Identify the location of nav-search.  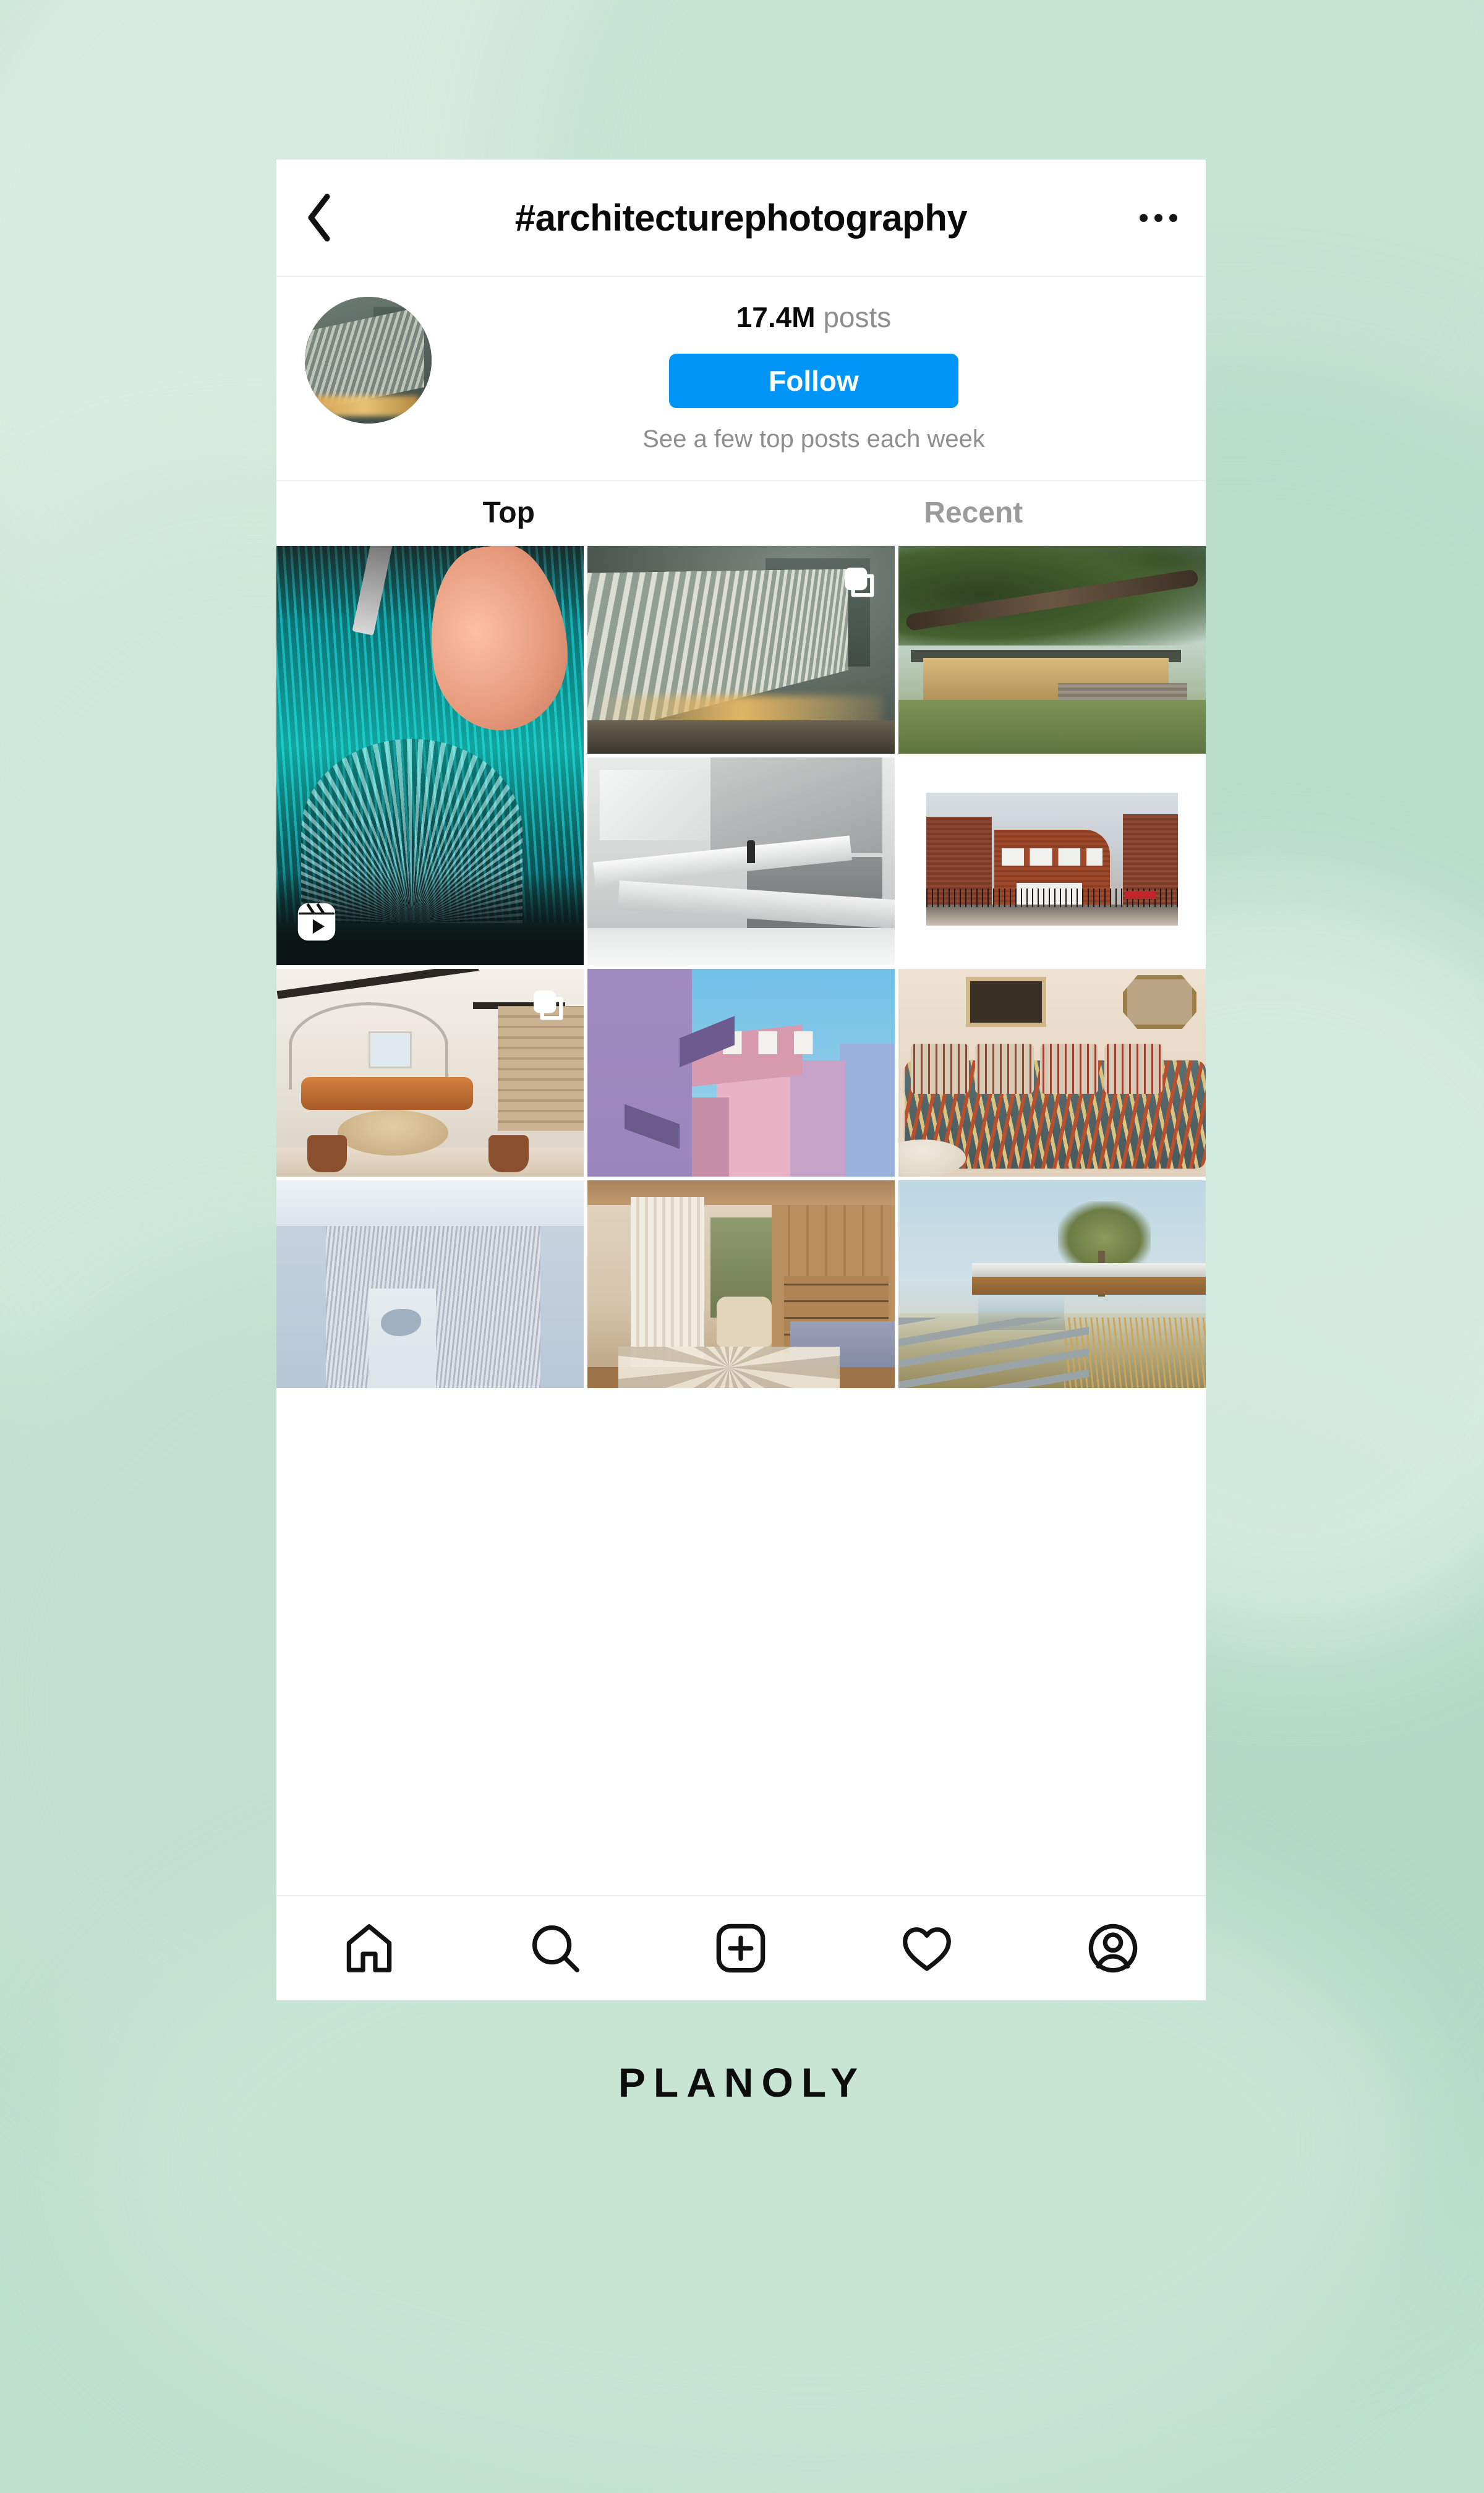
(555, 1948).